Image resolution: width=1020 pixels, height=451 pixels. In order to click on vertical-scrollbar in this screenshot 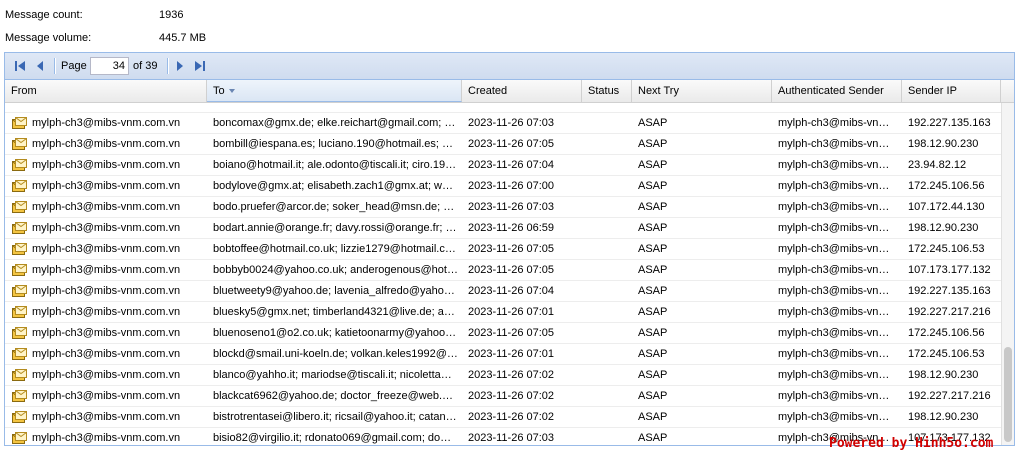, I will do `click(1007, 274)`.